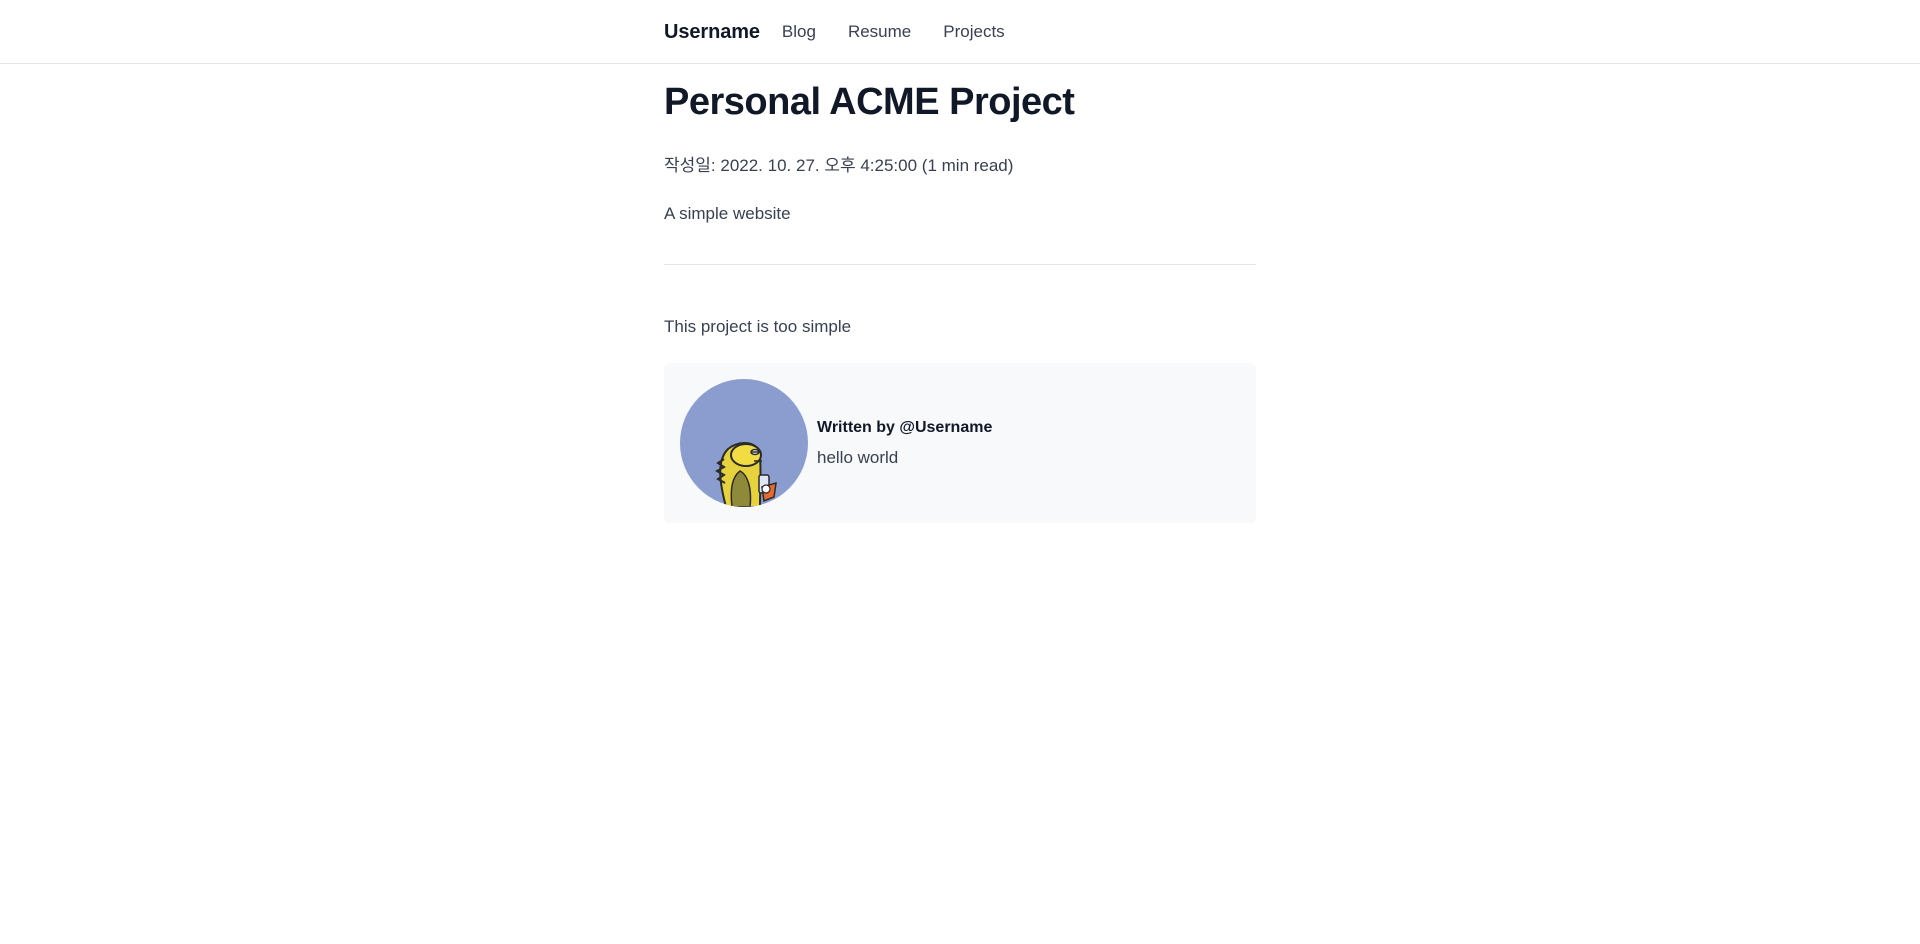  I want to click on post-description: A simple website, so click(727, 213).